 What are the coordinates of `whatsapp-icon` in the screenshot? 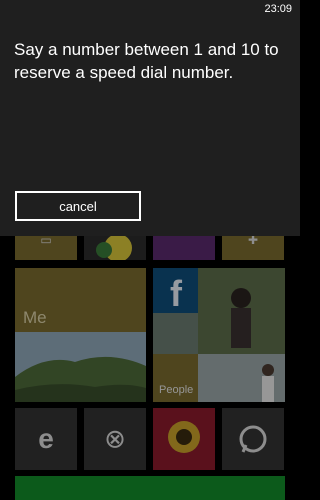 It's located at (253, 439).